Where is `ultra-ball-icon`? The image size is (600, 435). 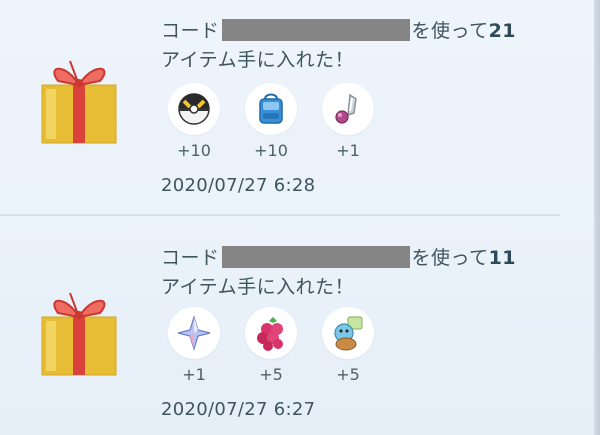 ultra-ball-icon is located at coordinates (194, 109).